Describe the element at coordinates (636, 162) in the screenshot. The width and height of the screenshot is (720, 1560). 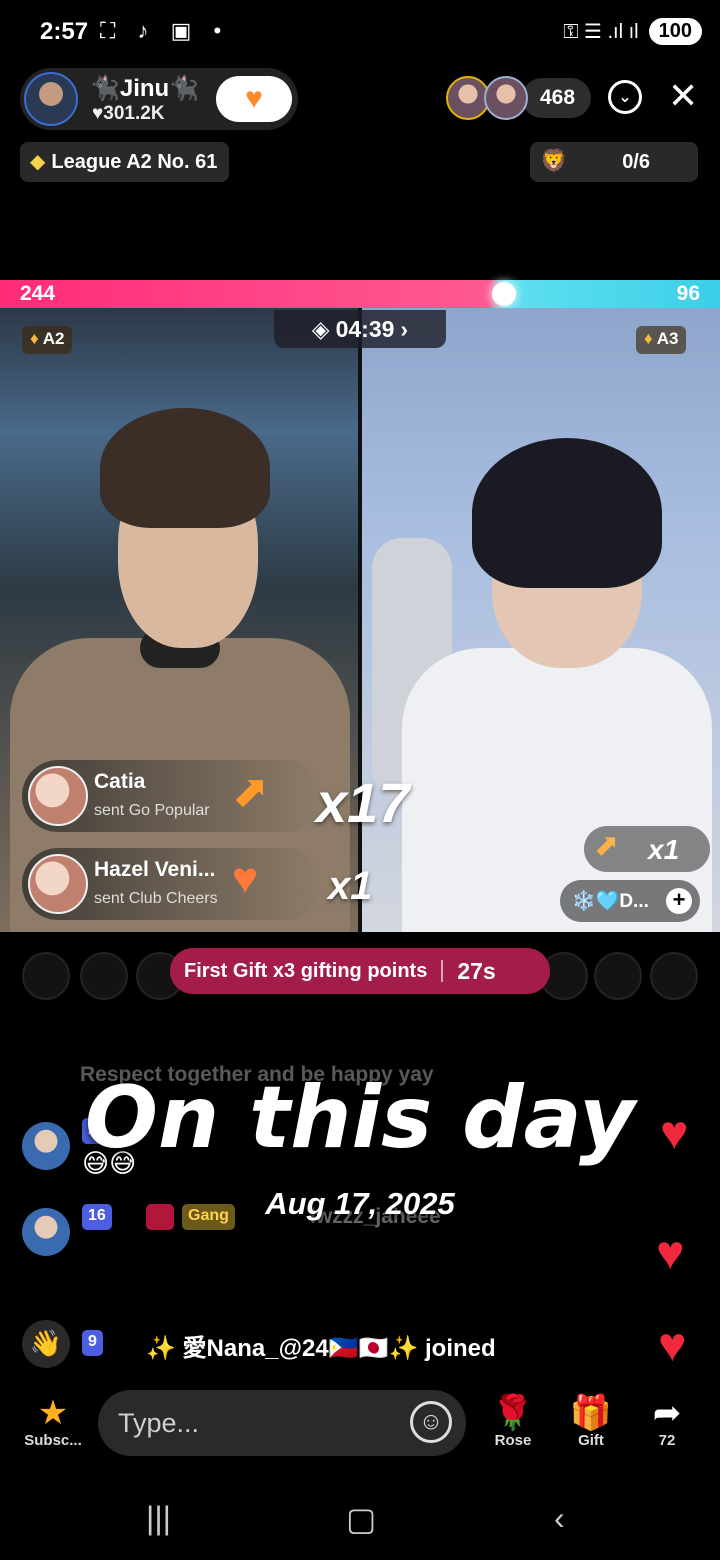
I see `goal-progress: 0/6` at that location.